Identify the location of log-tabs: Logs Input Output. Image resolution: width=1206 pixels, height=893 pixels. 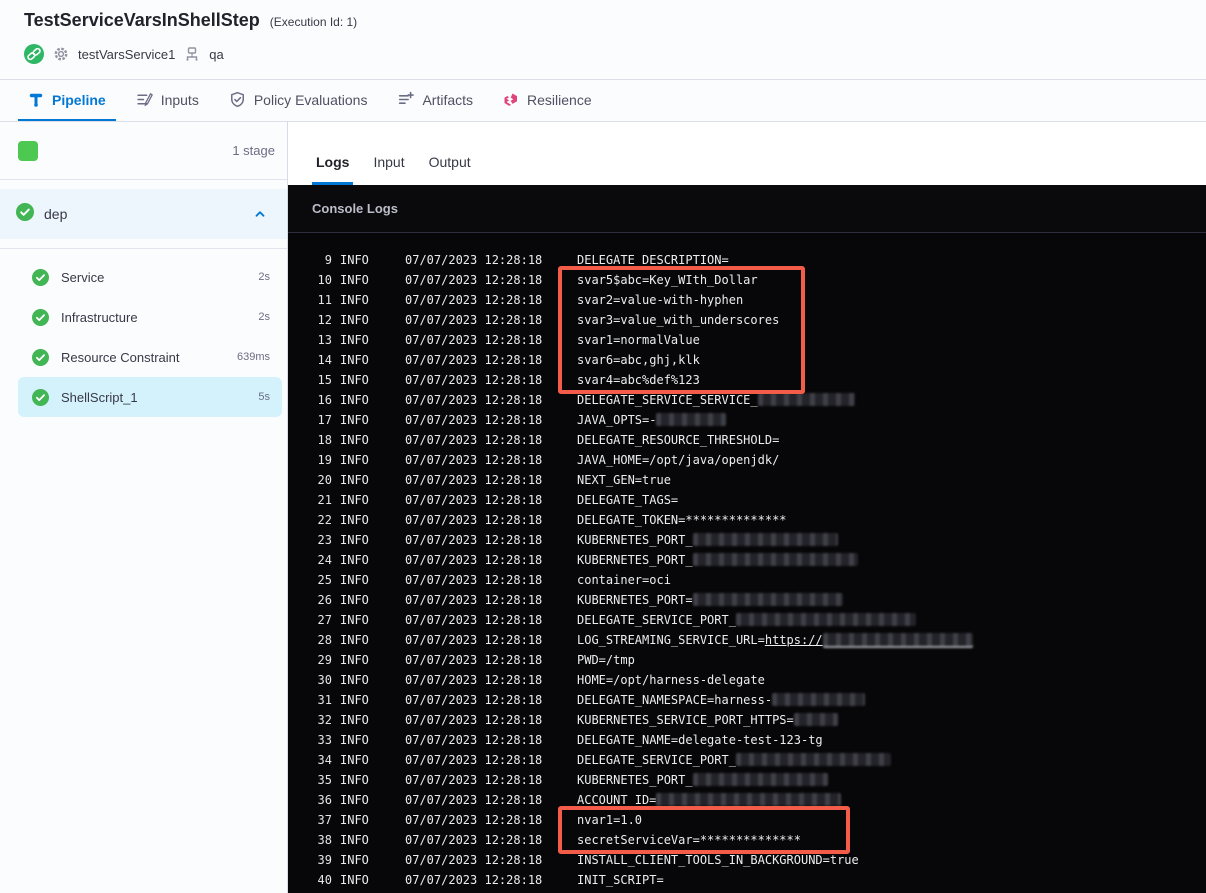
(747, 153).